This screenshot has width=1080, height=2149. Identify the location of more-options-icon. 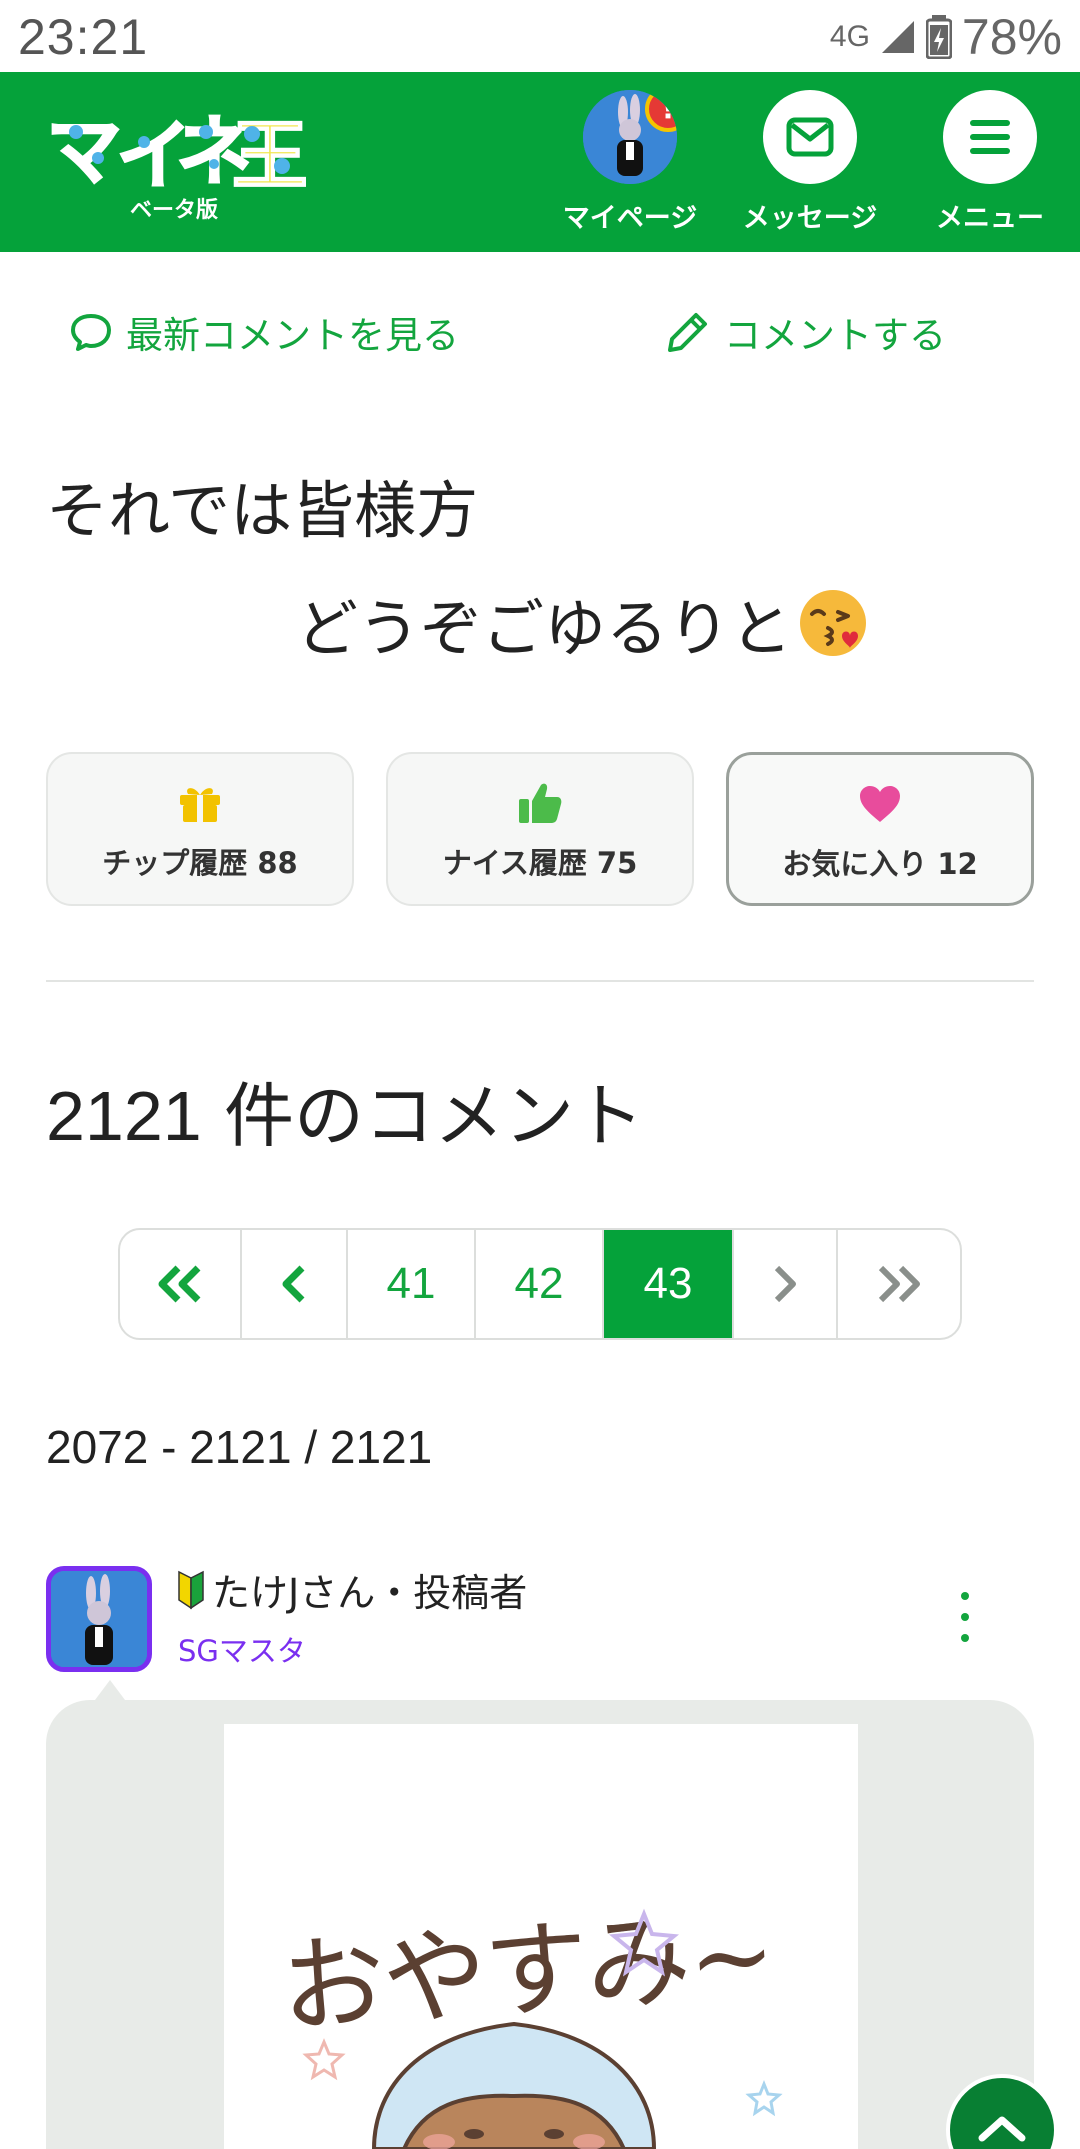
(965, 1617).